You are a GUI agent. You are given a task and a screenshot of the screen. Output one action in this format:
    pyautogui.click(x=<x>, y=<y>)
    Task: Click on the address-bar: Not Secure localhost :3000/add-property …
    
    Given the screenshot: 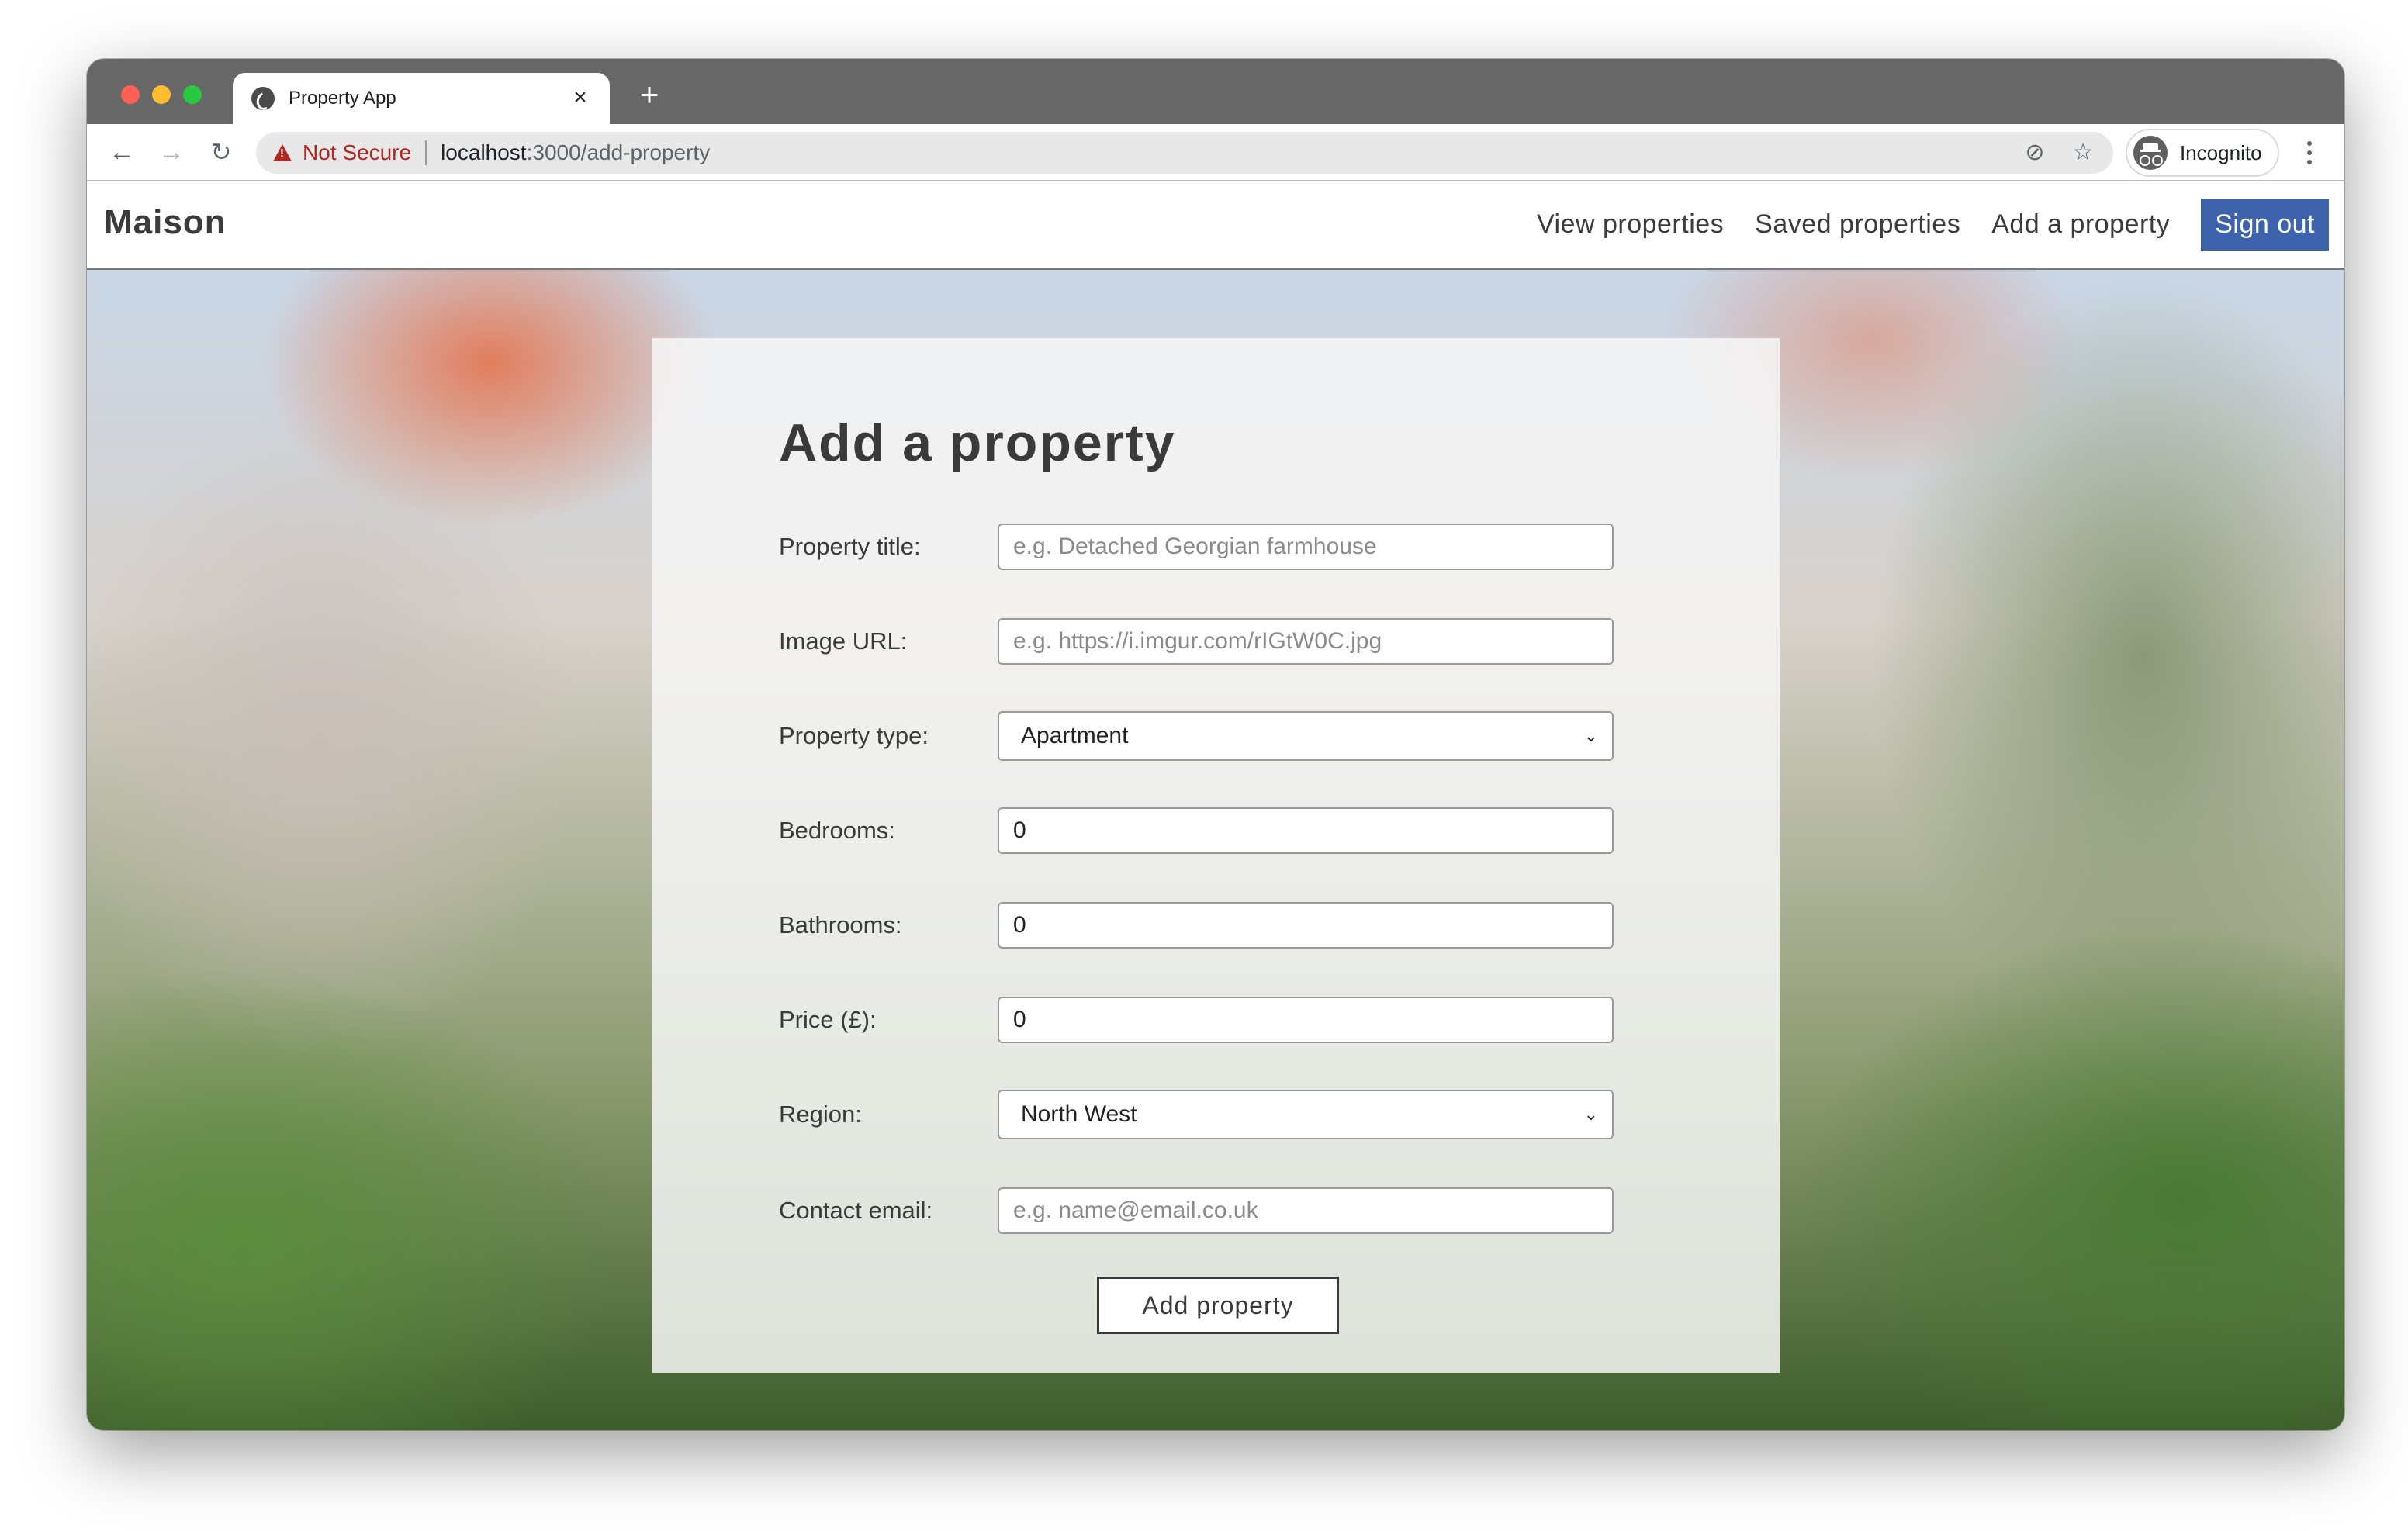 What is the action you would take?
    pyautogui.click(x=1184, y=153)
    